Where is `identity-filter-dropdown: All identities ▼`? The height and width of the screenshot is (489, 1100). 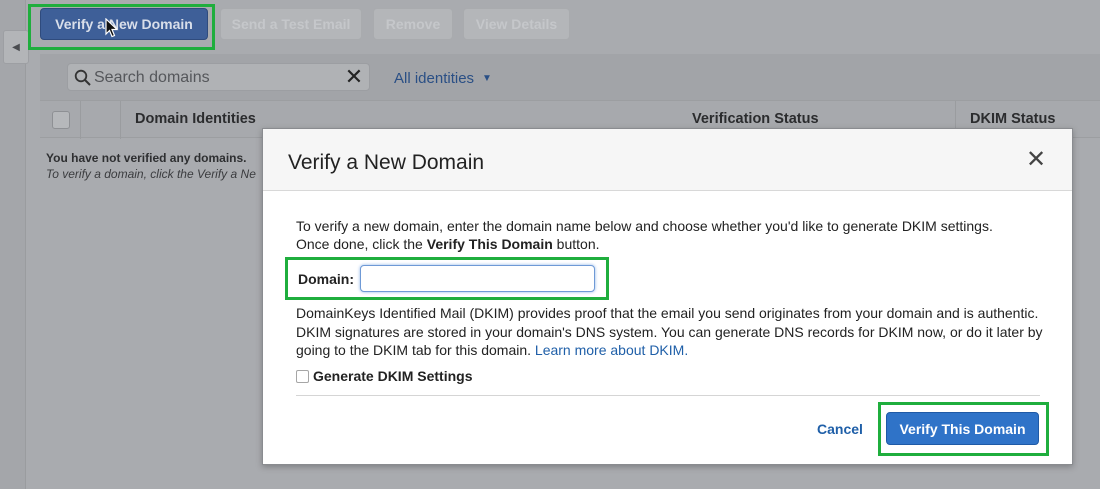 identity-filter-dropdown: All identities ▼ is located at coordinates (443, 78).